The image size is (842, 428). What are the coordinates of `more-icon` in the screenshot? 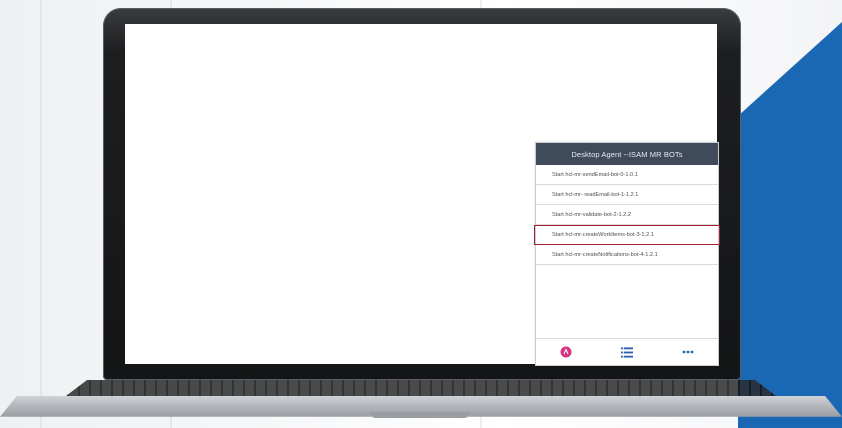 It's located at (688, 352).